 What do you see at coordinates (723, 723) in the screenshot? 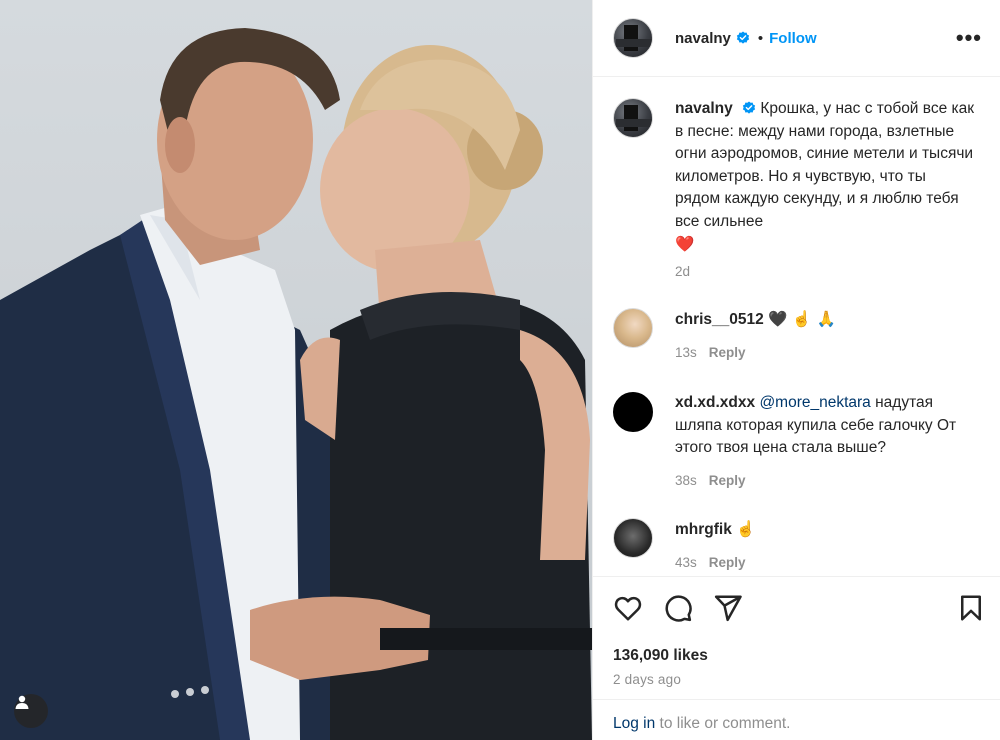
I see `login-prompt-text: to like or comment.` at bounding box center [723, 723].